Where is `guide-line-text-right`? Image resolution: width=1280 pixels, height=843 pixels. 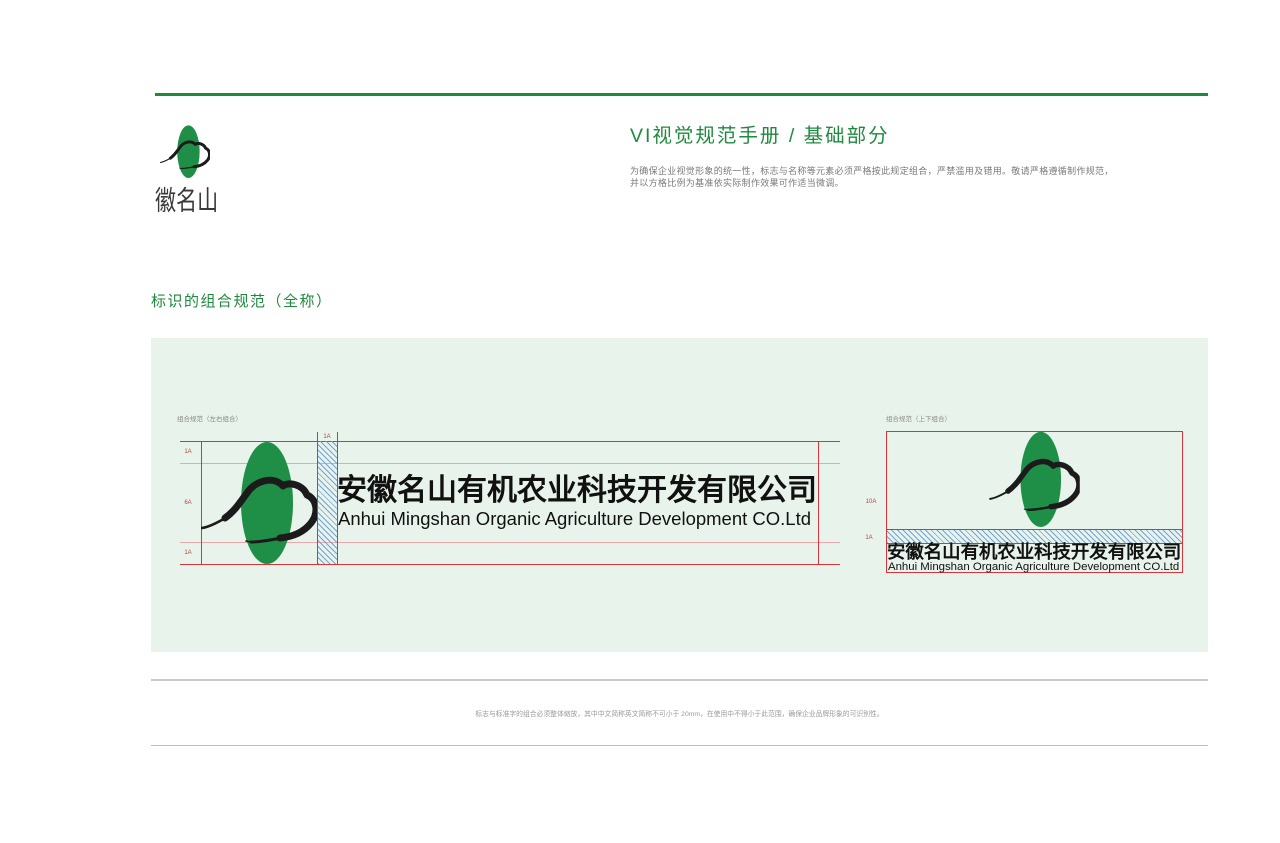
guide-line-text-right is located at coordinates (818, 503).